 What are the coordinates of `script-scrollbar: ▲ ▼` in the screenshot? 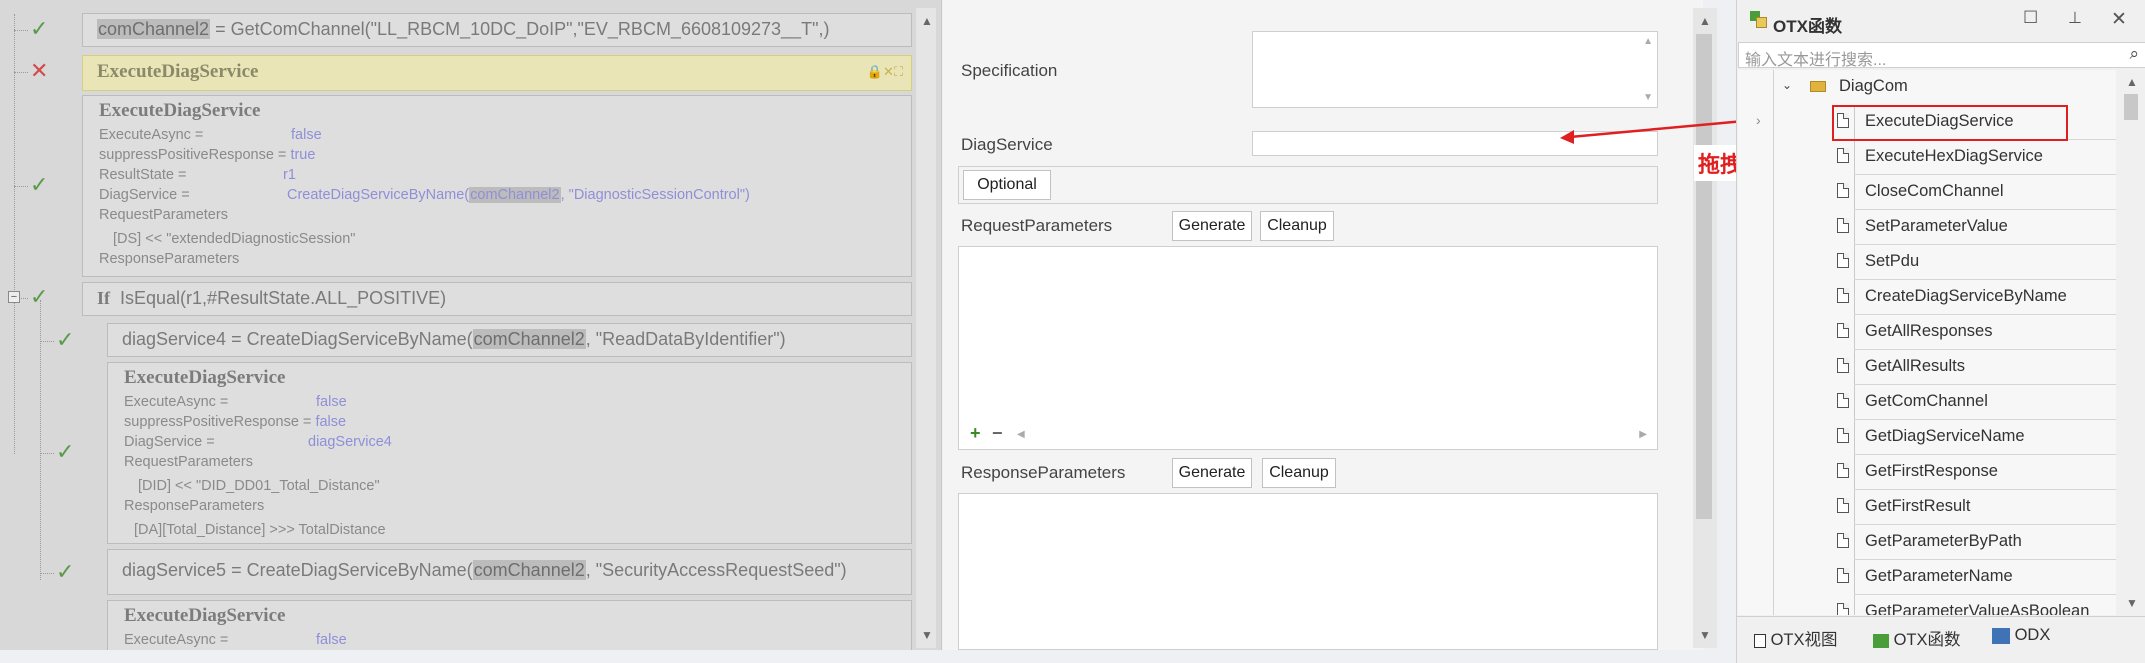 It's located at (926, 328).